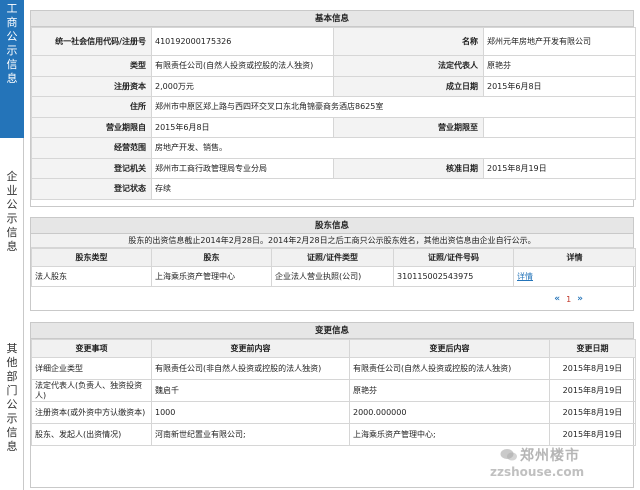  What do you see at coordinates (408, 86) in the screenshot?
I see `label-founded: 成立日期` at bounding box center [408, 86].